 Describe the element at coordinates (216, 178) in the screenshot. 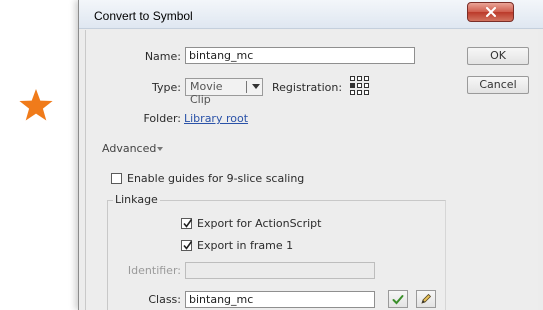

I see `nine-slice-label: Enable guides for 9-slice scaling` at that location.